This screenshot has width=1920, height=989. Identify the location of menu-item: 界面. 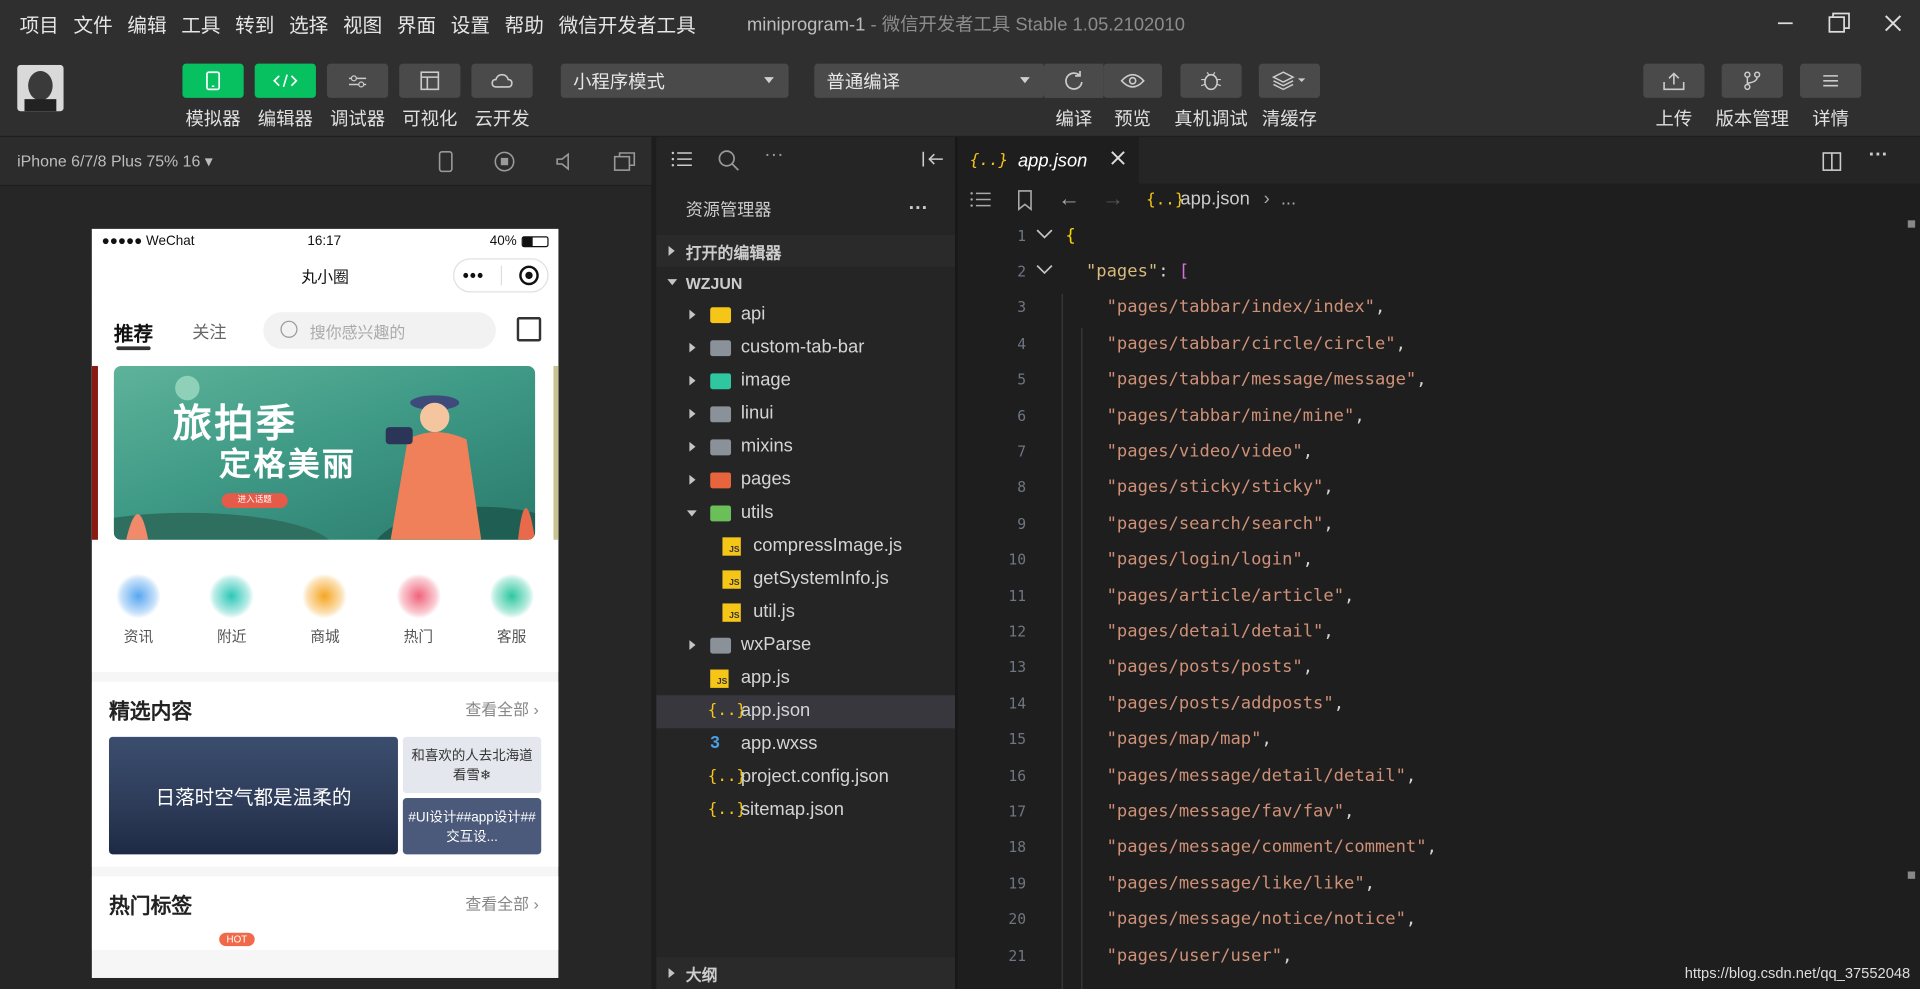
(416, 23).